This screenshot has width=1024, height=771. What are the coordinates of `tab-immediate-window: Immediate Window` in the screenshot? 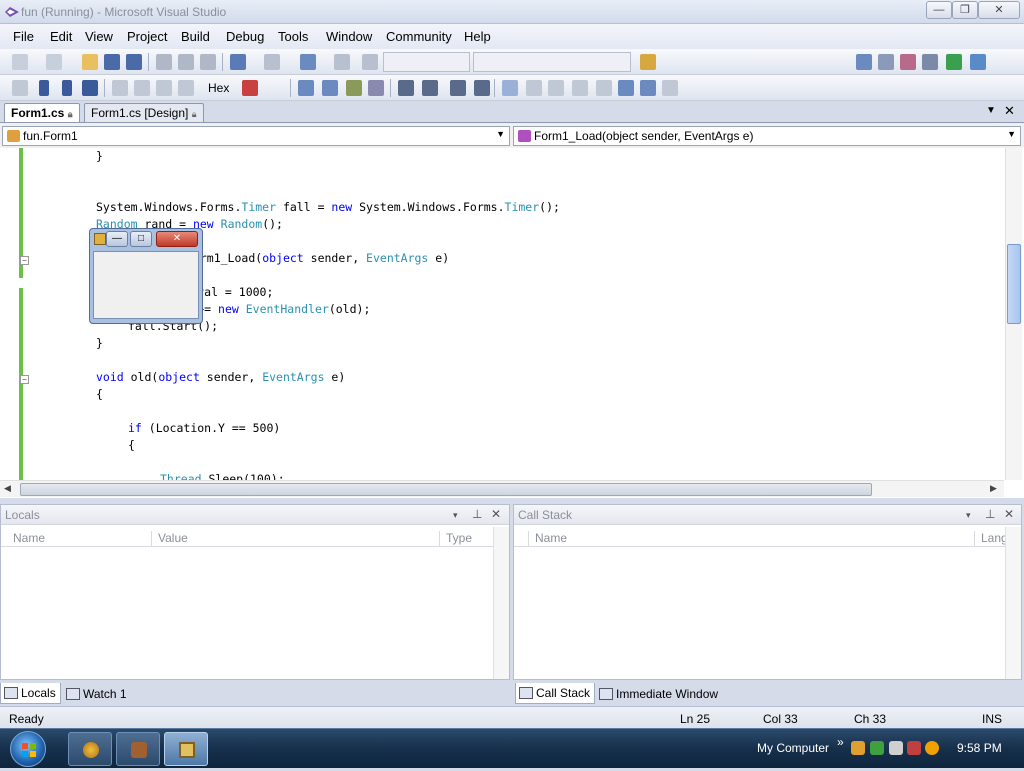 It's located at (659, 693).